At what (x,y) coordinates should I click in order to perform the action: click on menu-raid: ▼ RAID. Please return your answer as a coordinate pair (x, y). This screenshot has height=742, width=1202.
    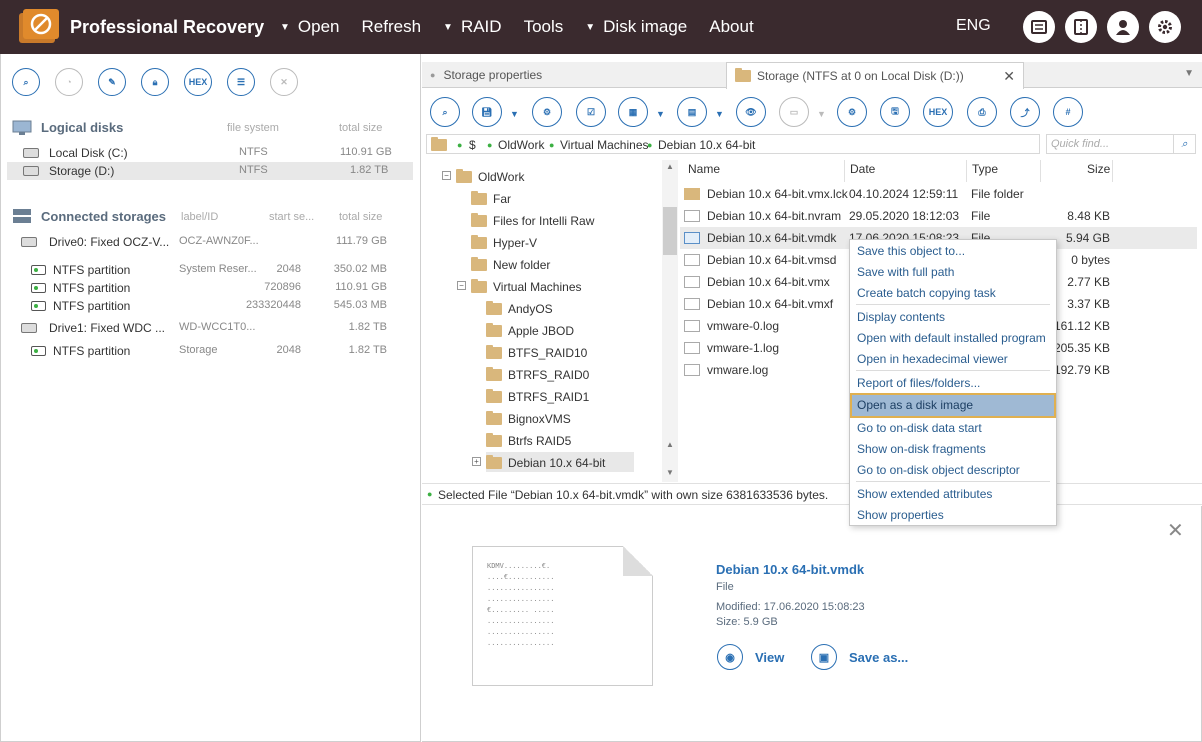
    Looking at the image, I should click on (472, 27).